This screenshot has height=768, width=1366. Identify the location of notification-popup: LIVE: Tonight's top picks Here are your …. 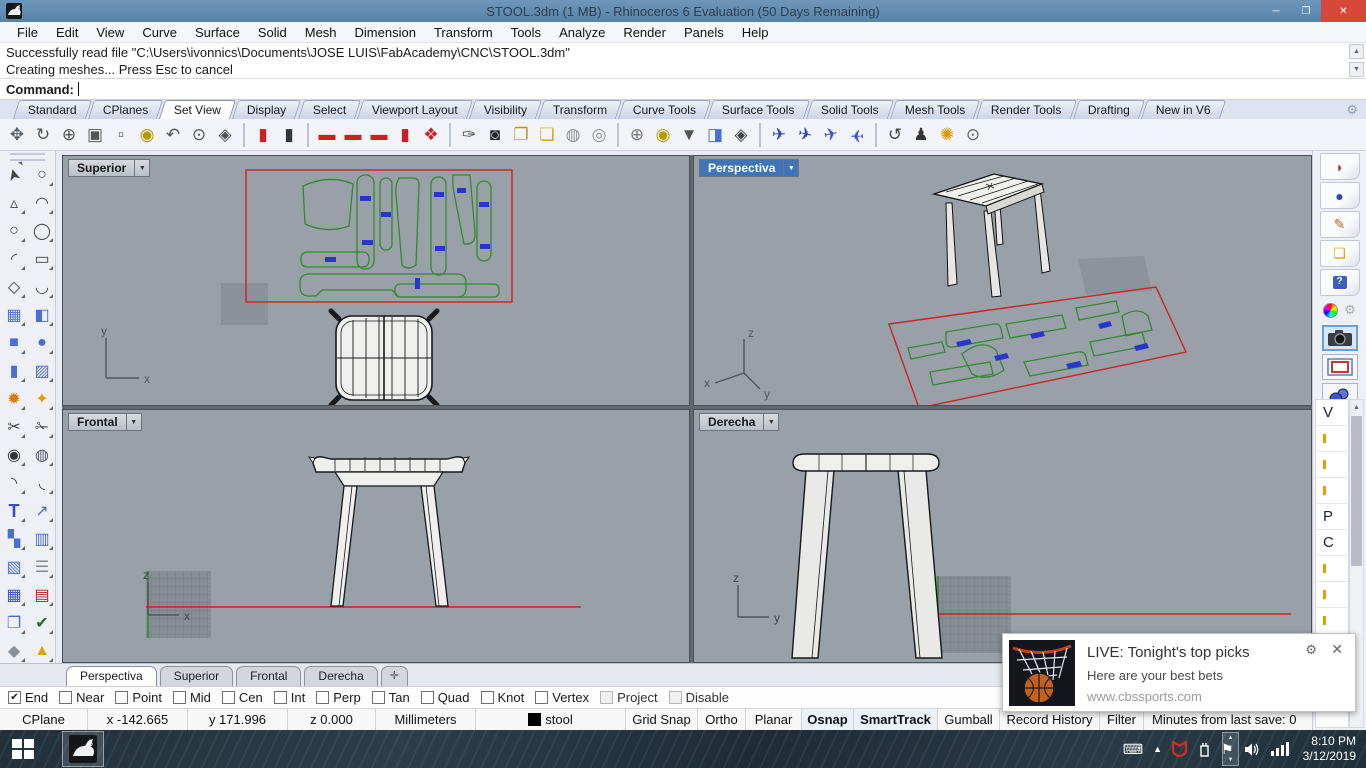
(1179, 672).